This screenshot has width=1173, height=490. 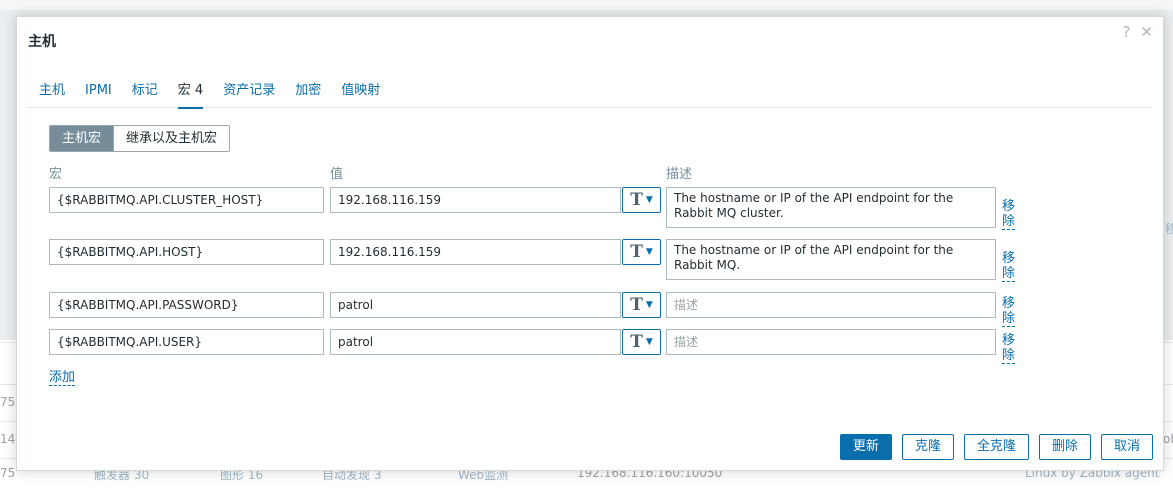 I want to click on tab-macros: 宏 4, so click(x=190, y=94).